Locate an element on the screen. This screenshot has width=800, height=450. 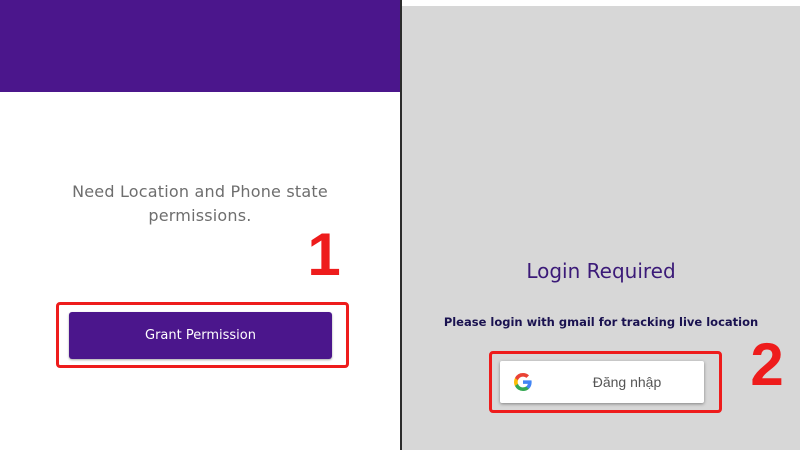
top-strip is located at coordinates (601, 3).